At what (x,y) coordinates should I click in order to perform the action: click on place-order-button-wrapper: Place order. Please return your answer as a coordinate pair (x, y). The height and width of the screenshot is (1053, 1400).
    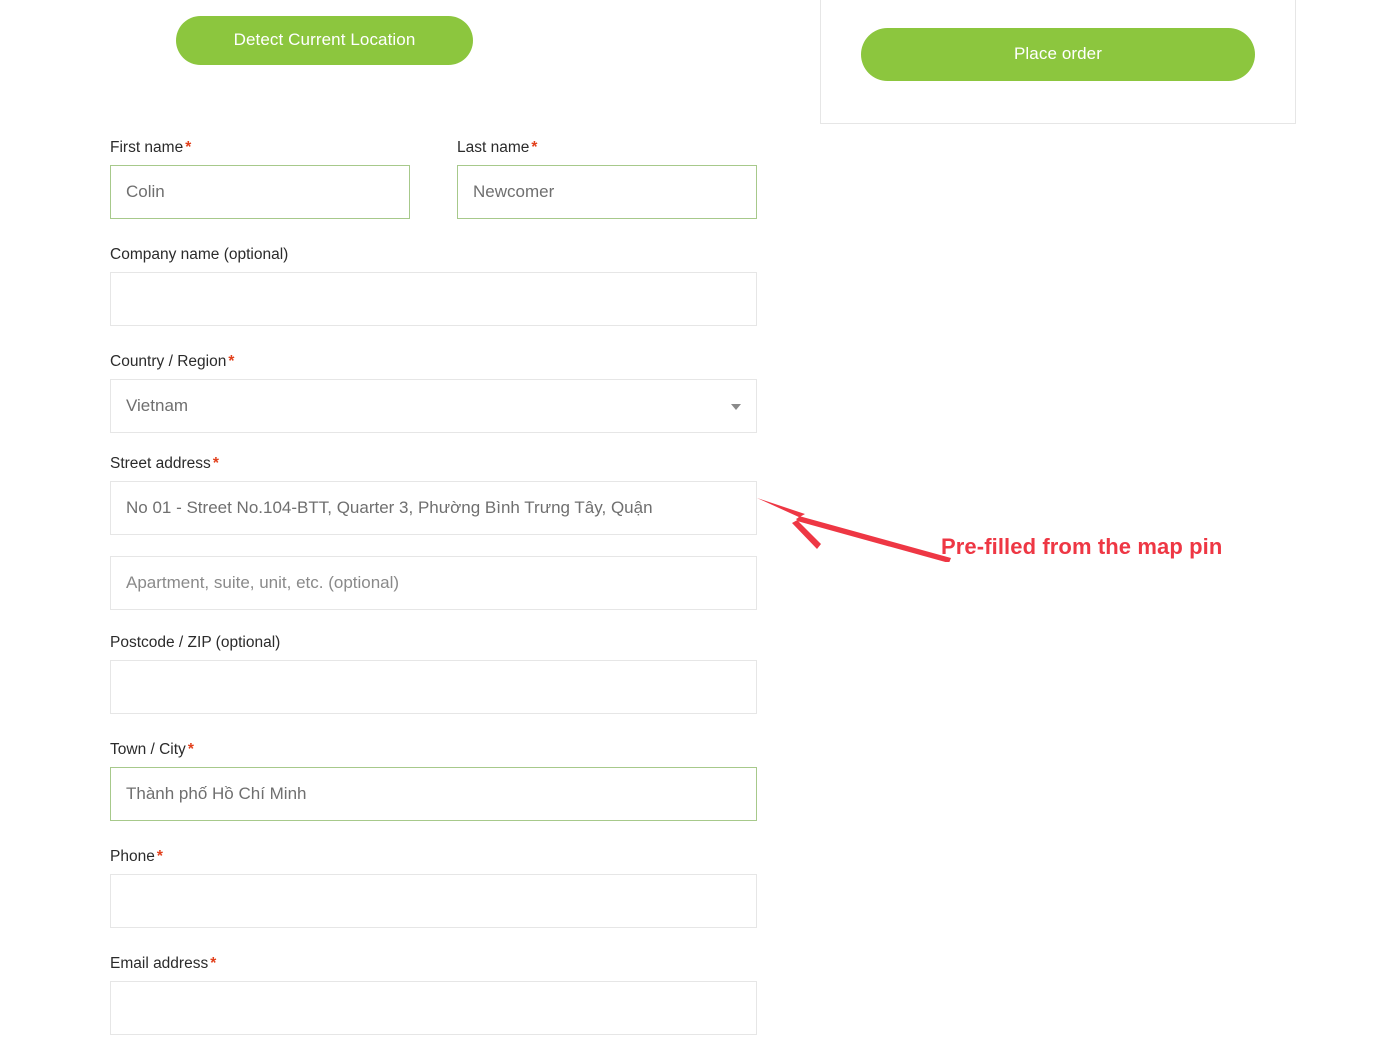
    Looking at the image, I should click on (1058, 54).